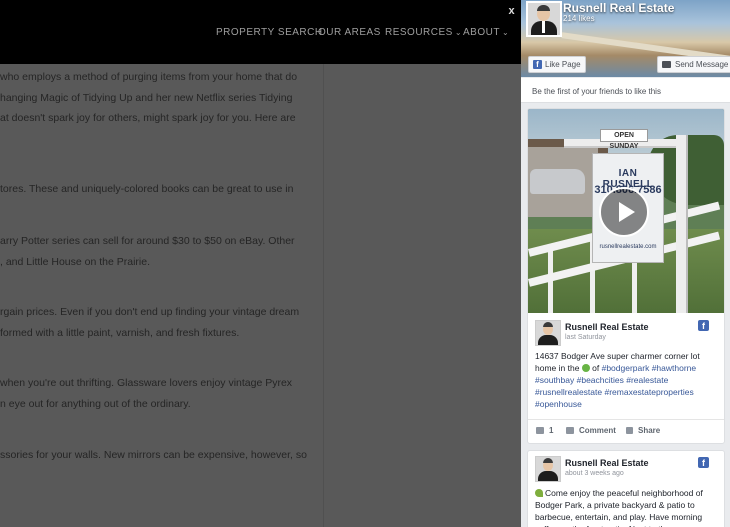 This screenshot has height=527, width=730. I want to click on share-button: Share, so click(643, 430).